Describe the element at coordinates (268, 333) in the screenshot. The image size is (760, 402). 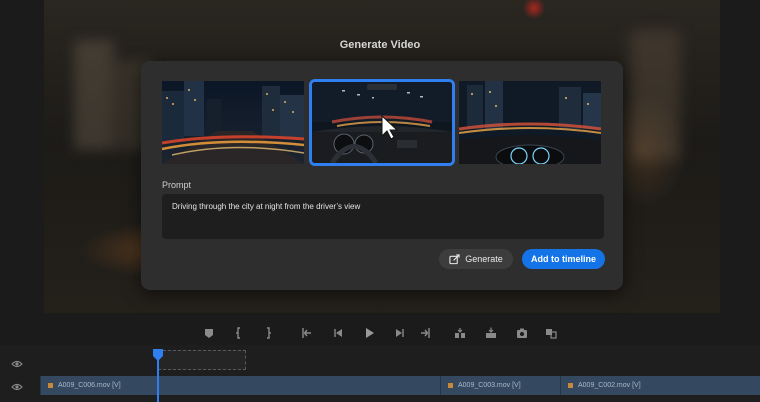
I see `mark-out-icon` at that location.